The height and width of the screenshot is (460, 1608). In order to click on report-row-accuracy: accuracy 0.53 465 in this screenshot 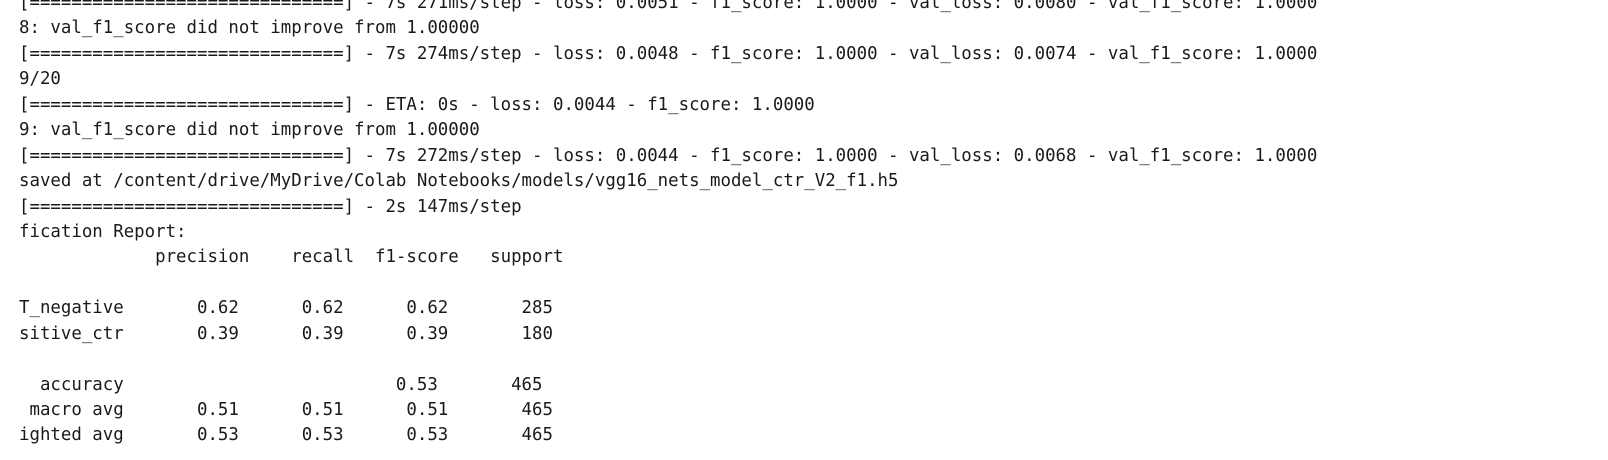, I will do `click(281, 384)`.